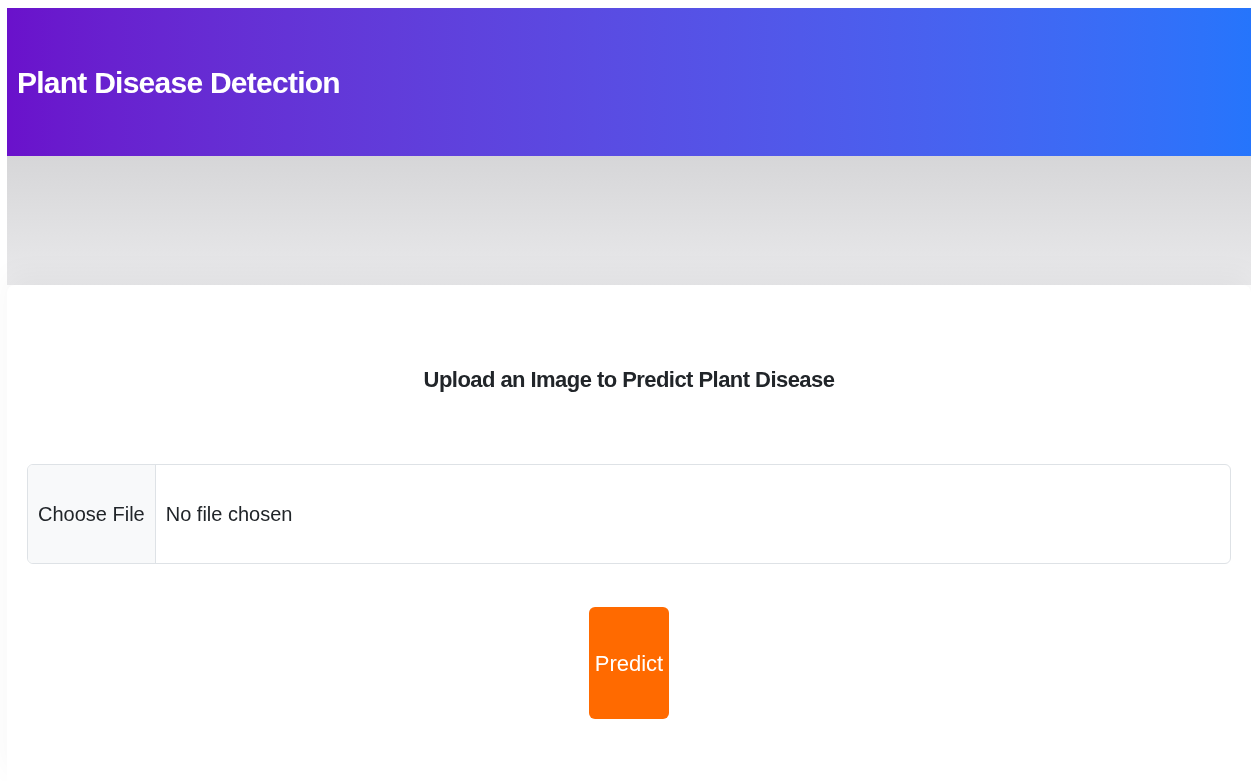 The image size is (1251, 781). What do you see at coordinates (229, 514) in the screenshot?
I see `file-status: No file chosen` at bounding box center [229, 514].